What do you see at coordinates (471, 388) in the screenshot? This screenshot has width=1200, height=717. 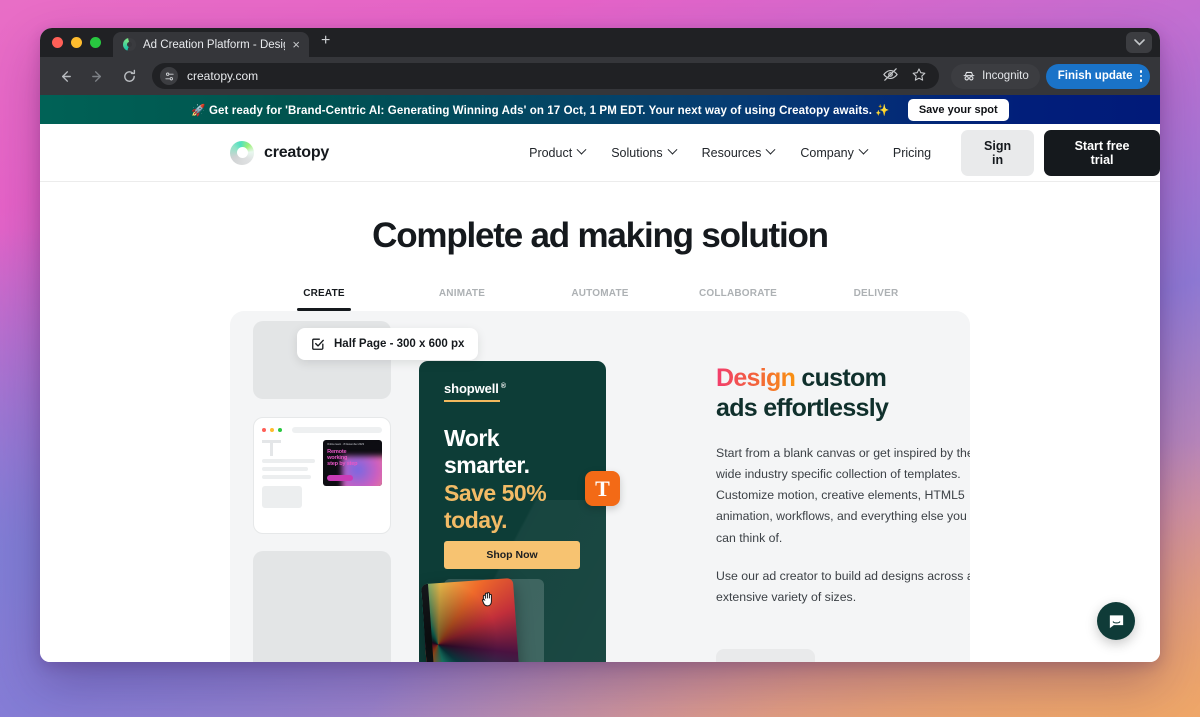 I see `ad-brand-text: shopwell` at bounding box center [471, 388].